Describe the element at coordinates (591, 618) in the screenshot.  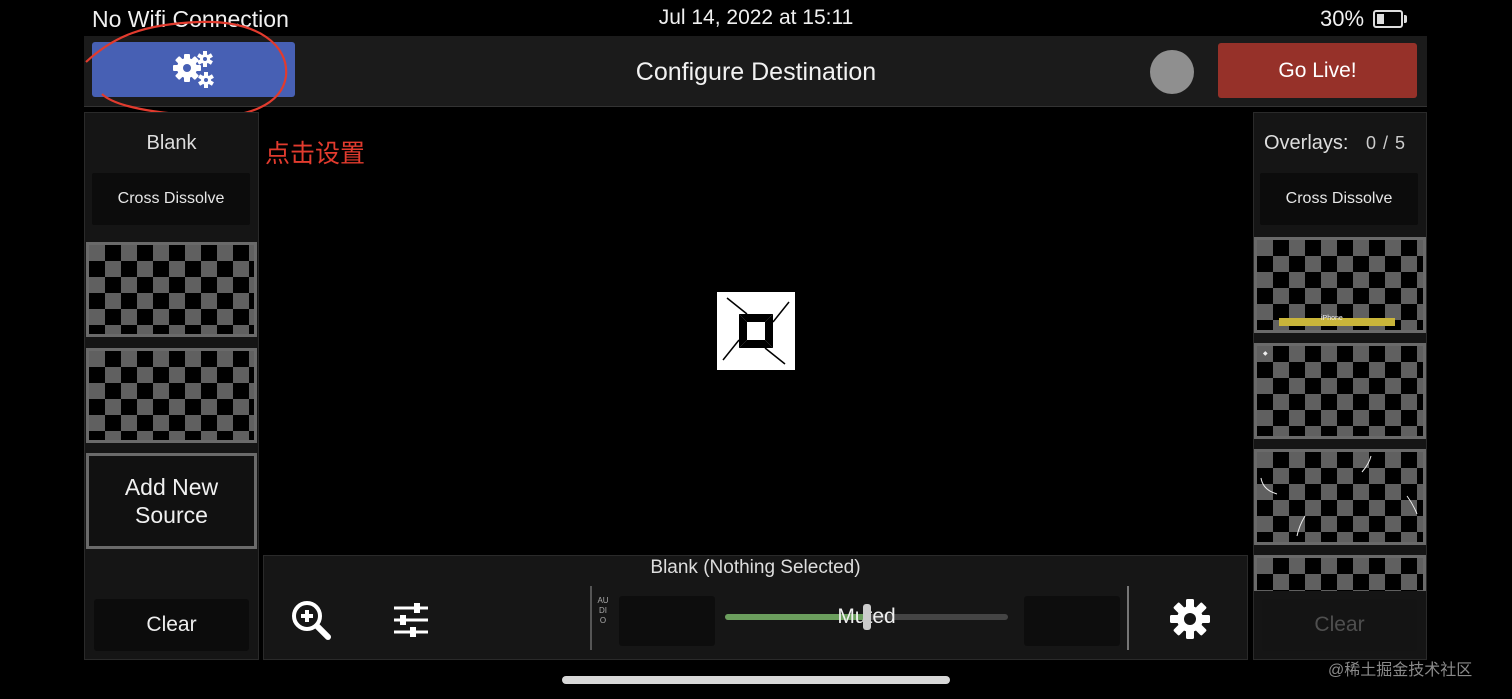
I see `audio-divider` at that location.